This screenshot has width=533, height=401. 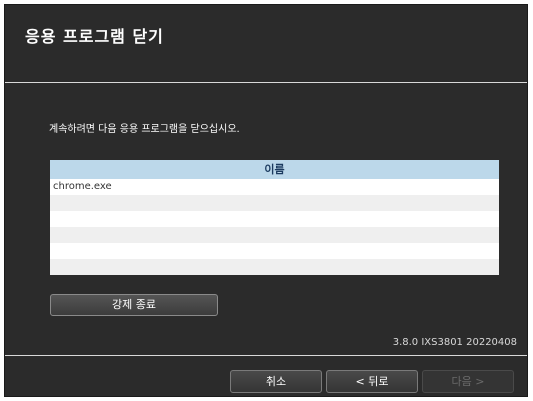 What do you see at coordinates (266, 82) in the screenshot?
I see `header-divider` at bounding box center [266, 82].